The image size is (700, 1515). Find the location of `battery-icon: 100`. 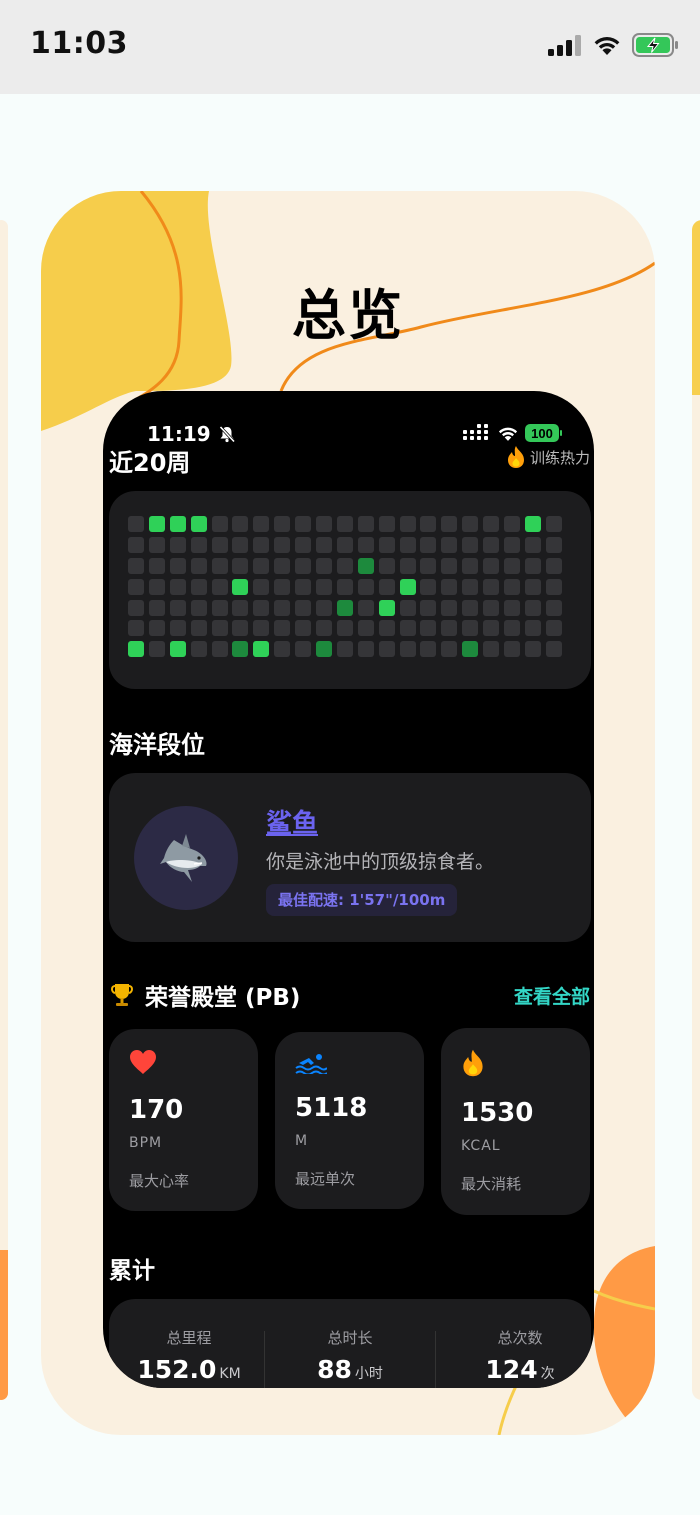

battery-icon: 100 is located at coordinates (543, 433).